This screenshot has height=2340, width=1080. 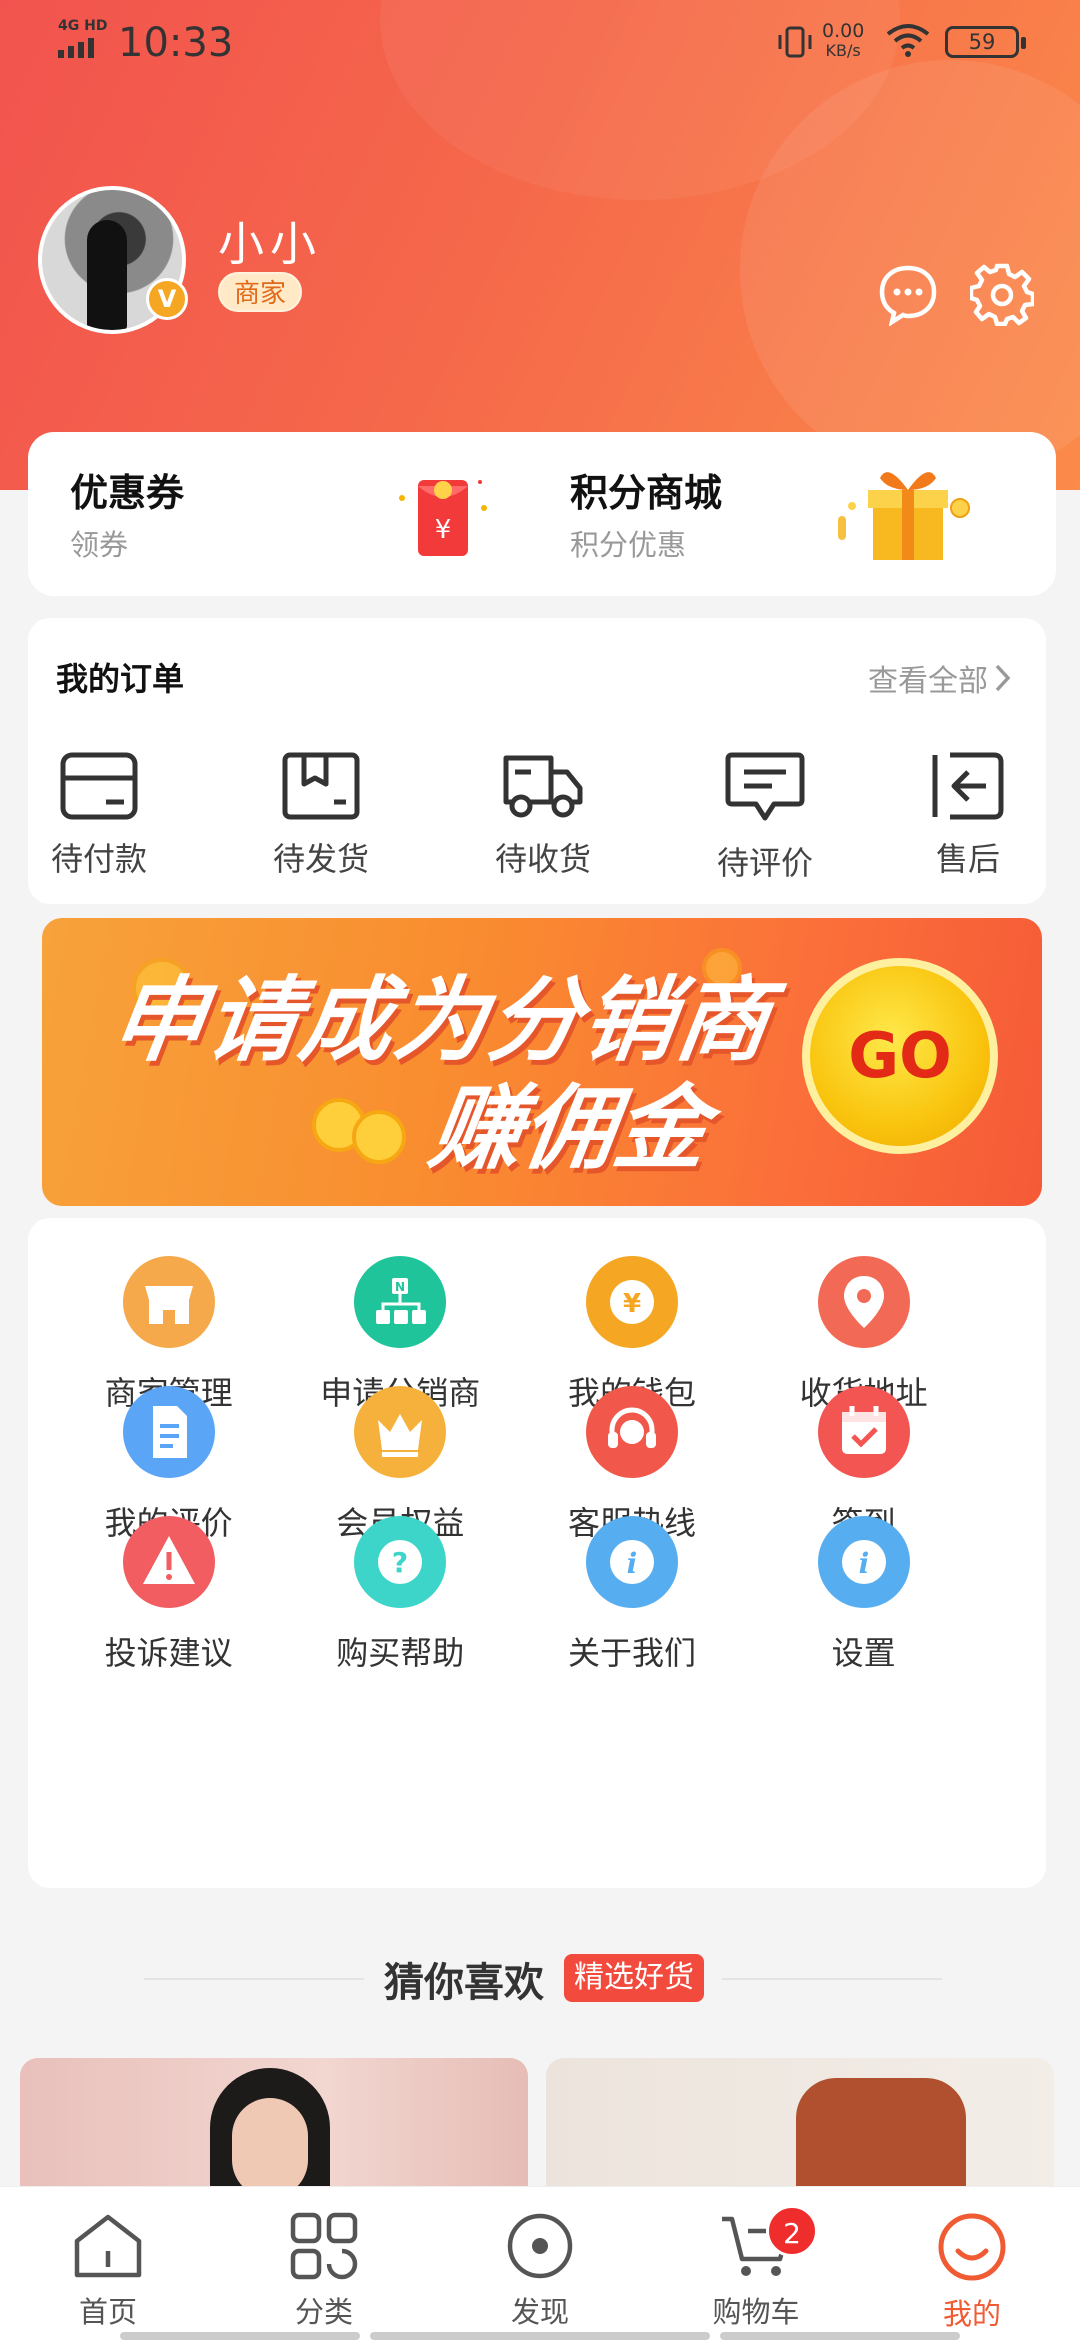 What do you see at coordinates (971, 2314) in the screenshot?
I see `tab-label: 我的` at bounding box center [971, 2314].